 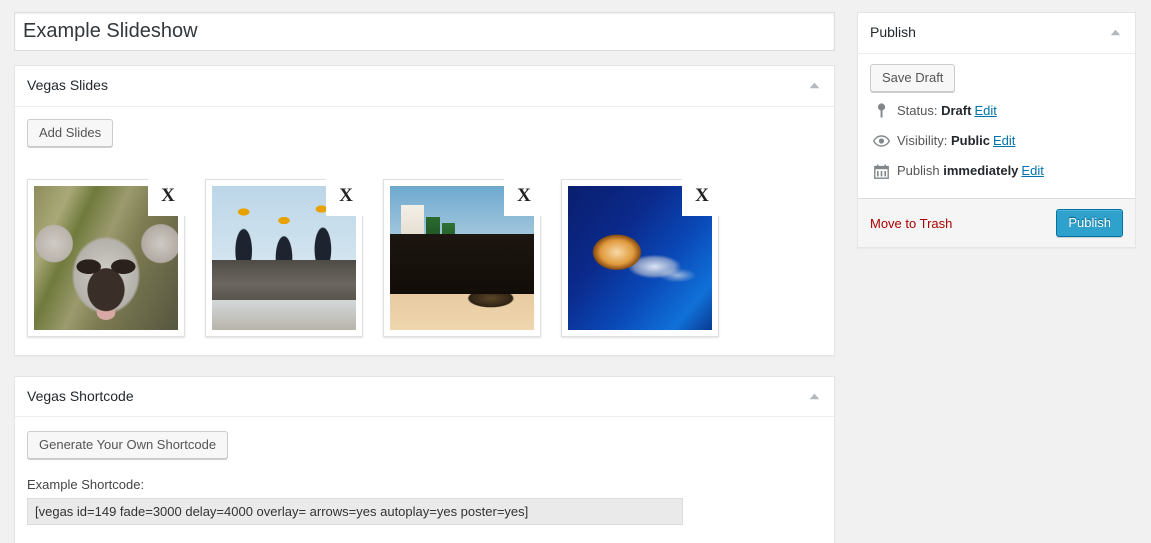 What do you see at coordinates (128, 445) in the screenshot?
I see `generate-shortcode-button: Generate Your Own Shortcode` at bounding box center [128, 445].